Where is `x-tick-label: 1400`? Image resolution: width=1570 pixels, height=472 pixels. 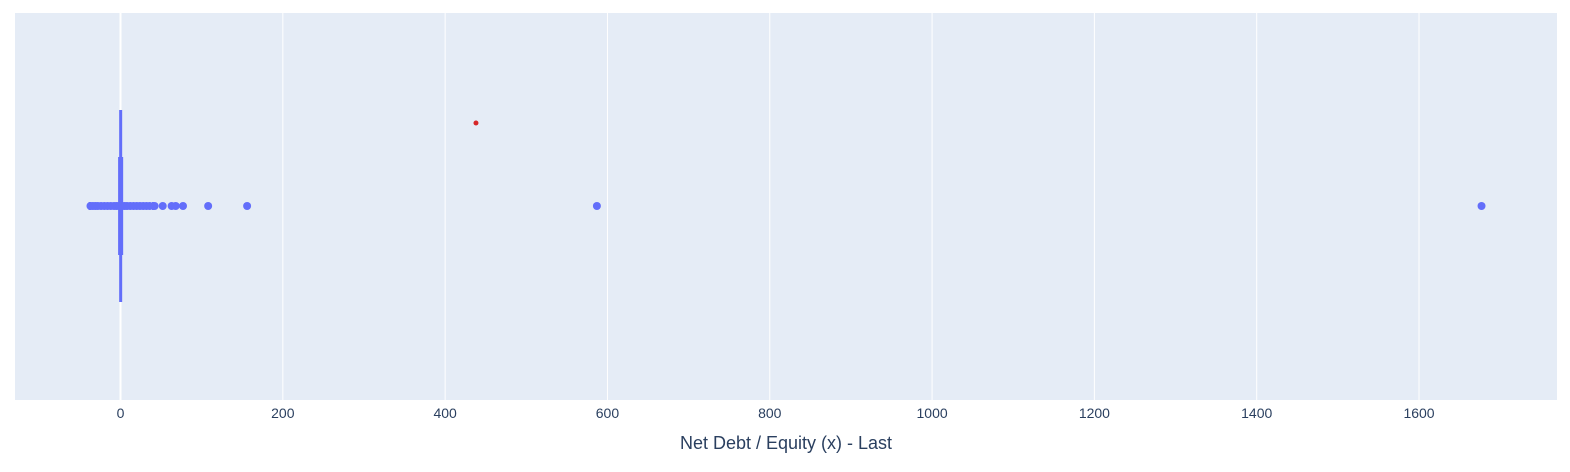 x-tick-label: 1400 is located at coordinates (1256, 413).